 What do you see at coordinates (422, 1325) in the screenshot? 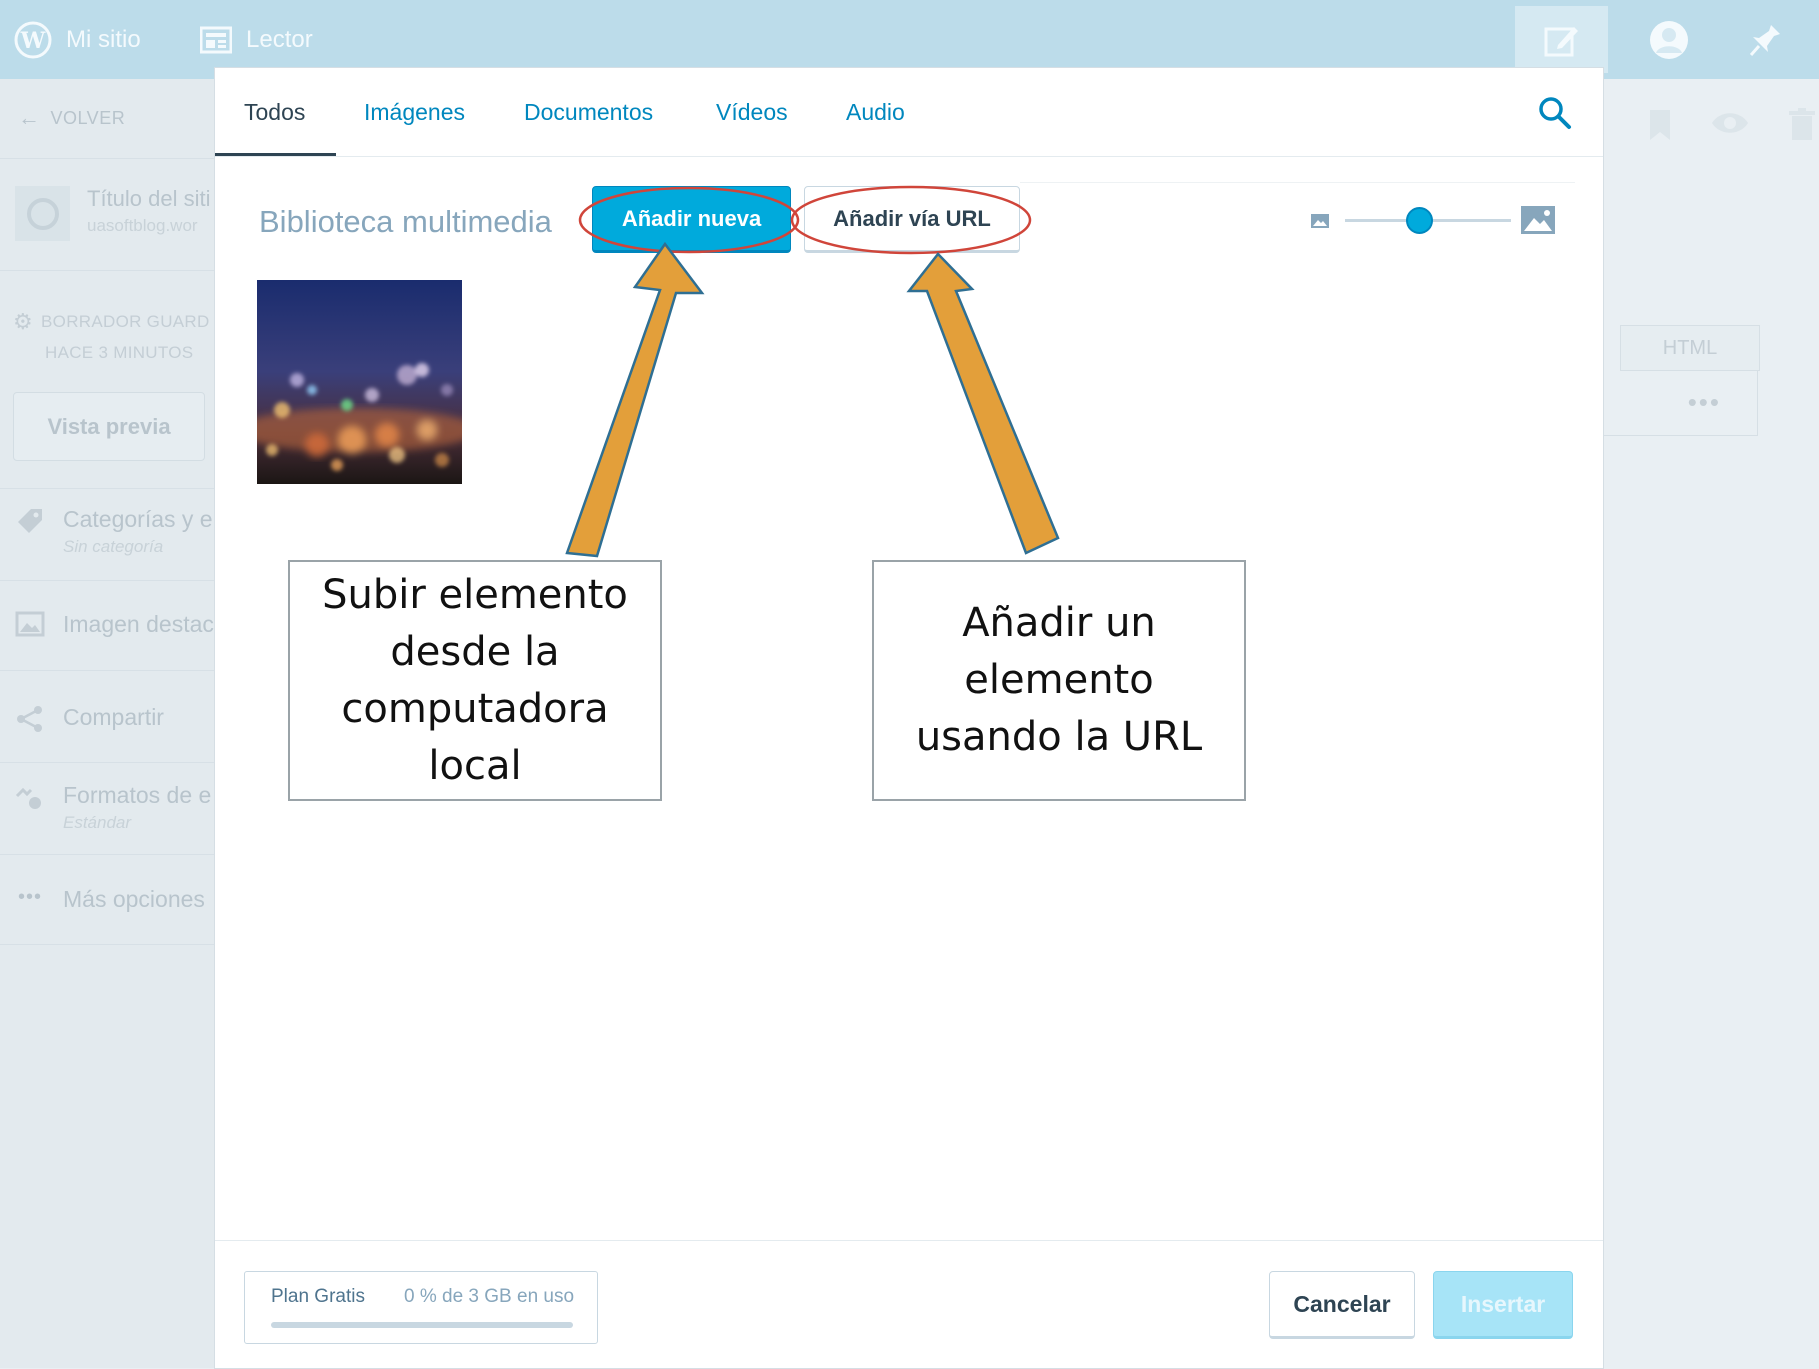
I see `storage-progress-bar` at bounding box center [422, 1325].